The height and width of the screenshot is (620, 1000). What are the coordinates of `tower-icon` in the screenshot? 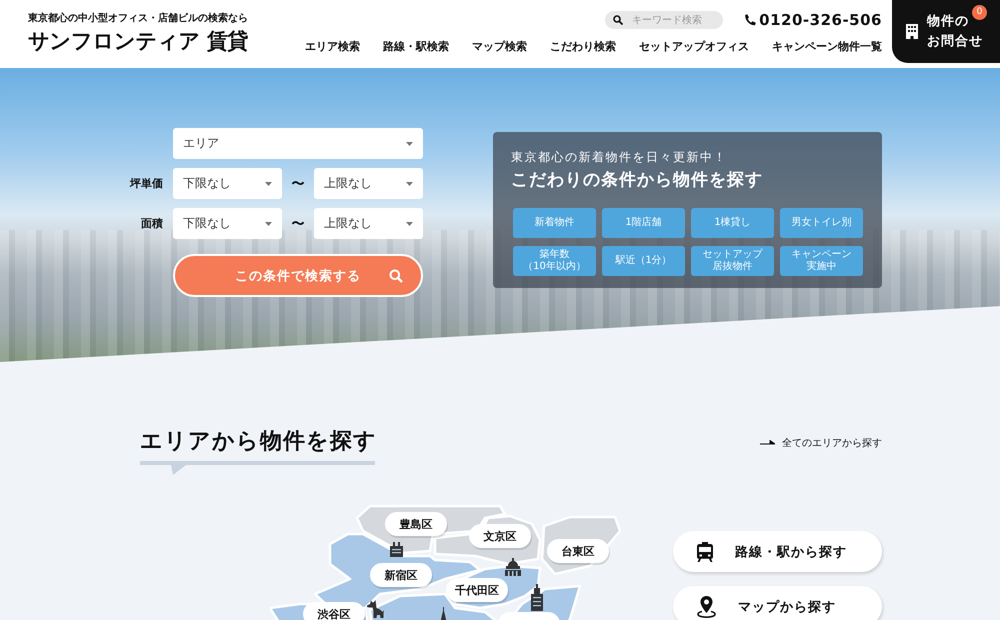 It's located at (443, 613).